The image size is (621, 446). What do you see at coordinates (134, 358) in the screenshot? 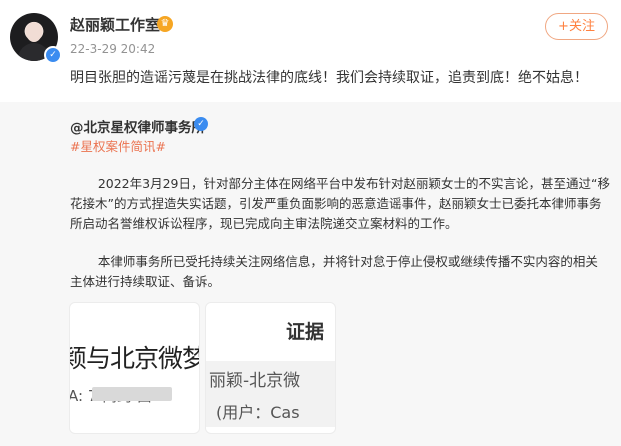
I see `thumb1-line1: 颖与北京微梦` at bounding box center [134, 358].